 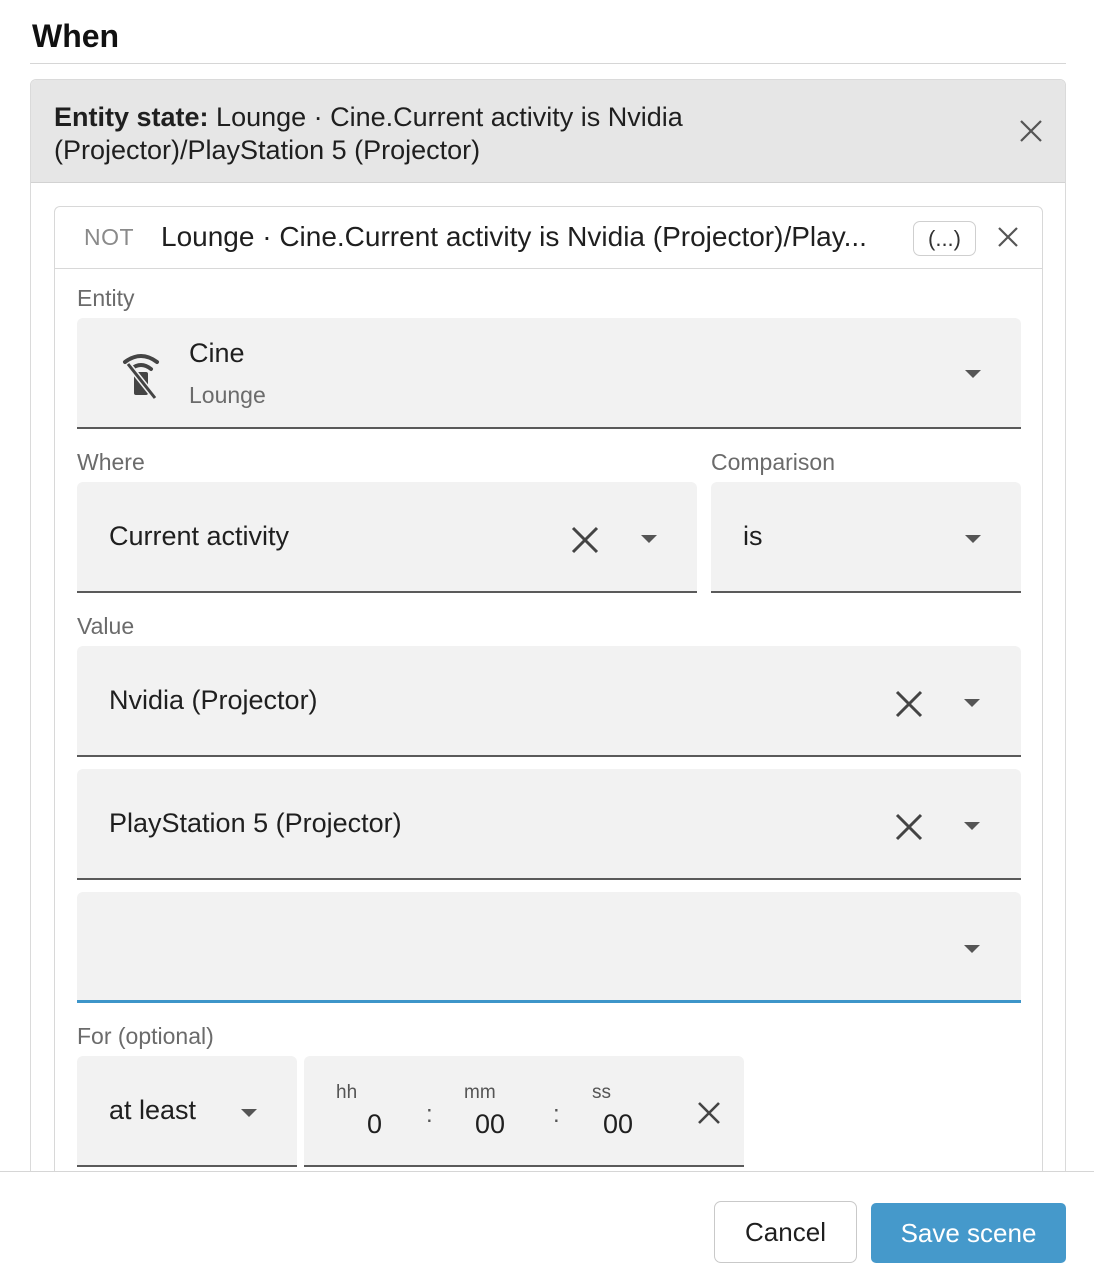 I want to click on not-label: NOT, so click(x=109, y=237).